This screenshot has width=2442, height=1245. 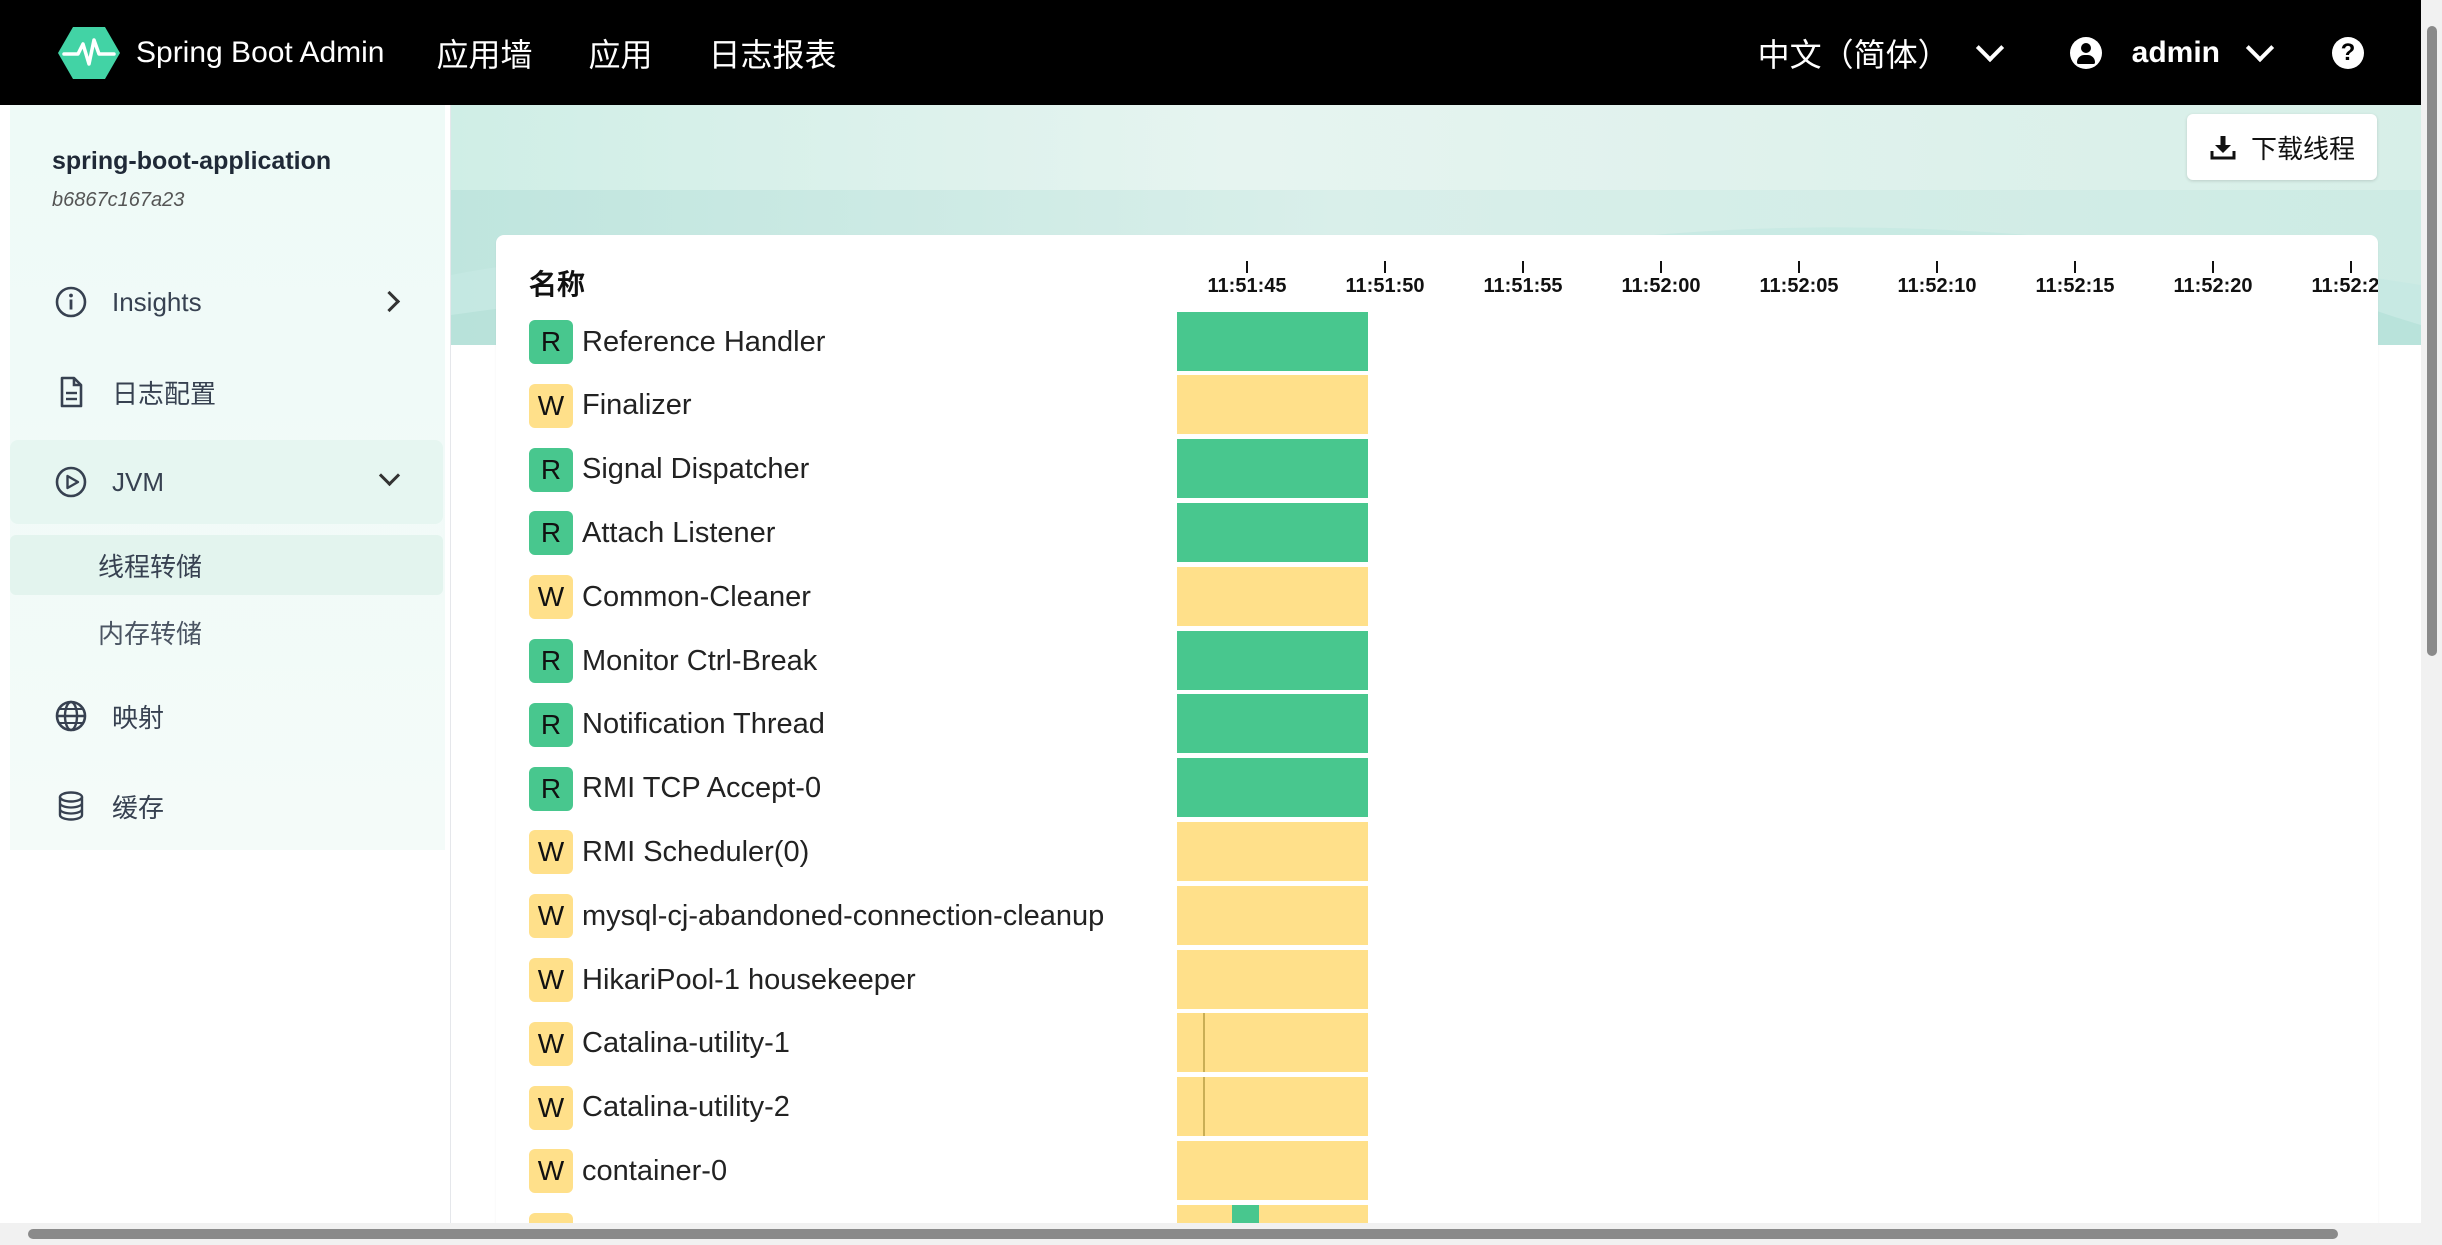 I want to click on vertical-scrollbar, so click(x=2431, y=622).